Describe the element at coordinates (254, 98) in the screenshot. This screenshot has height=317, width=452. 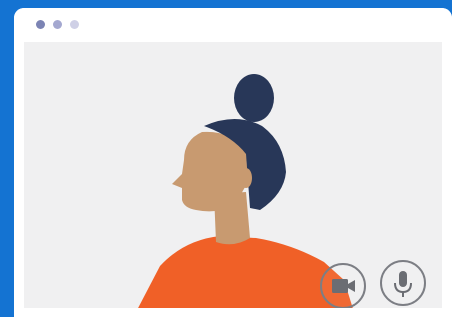
I see `hair-bun` at that location.